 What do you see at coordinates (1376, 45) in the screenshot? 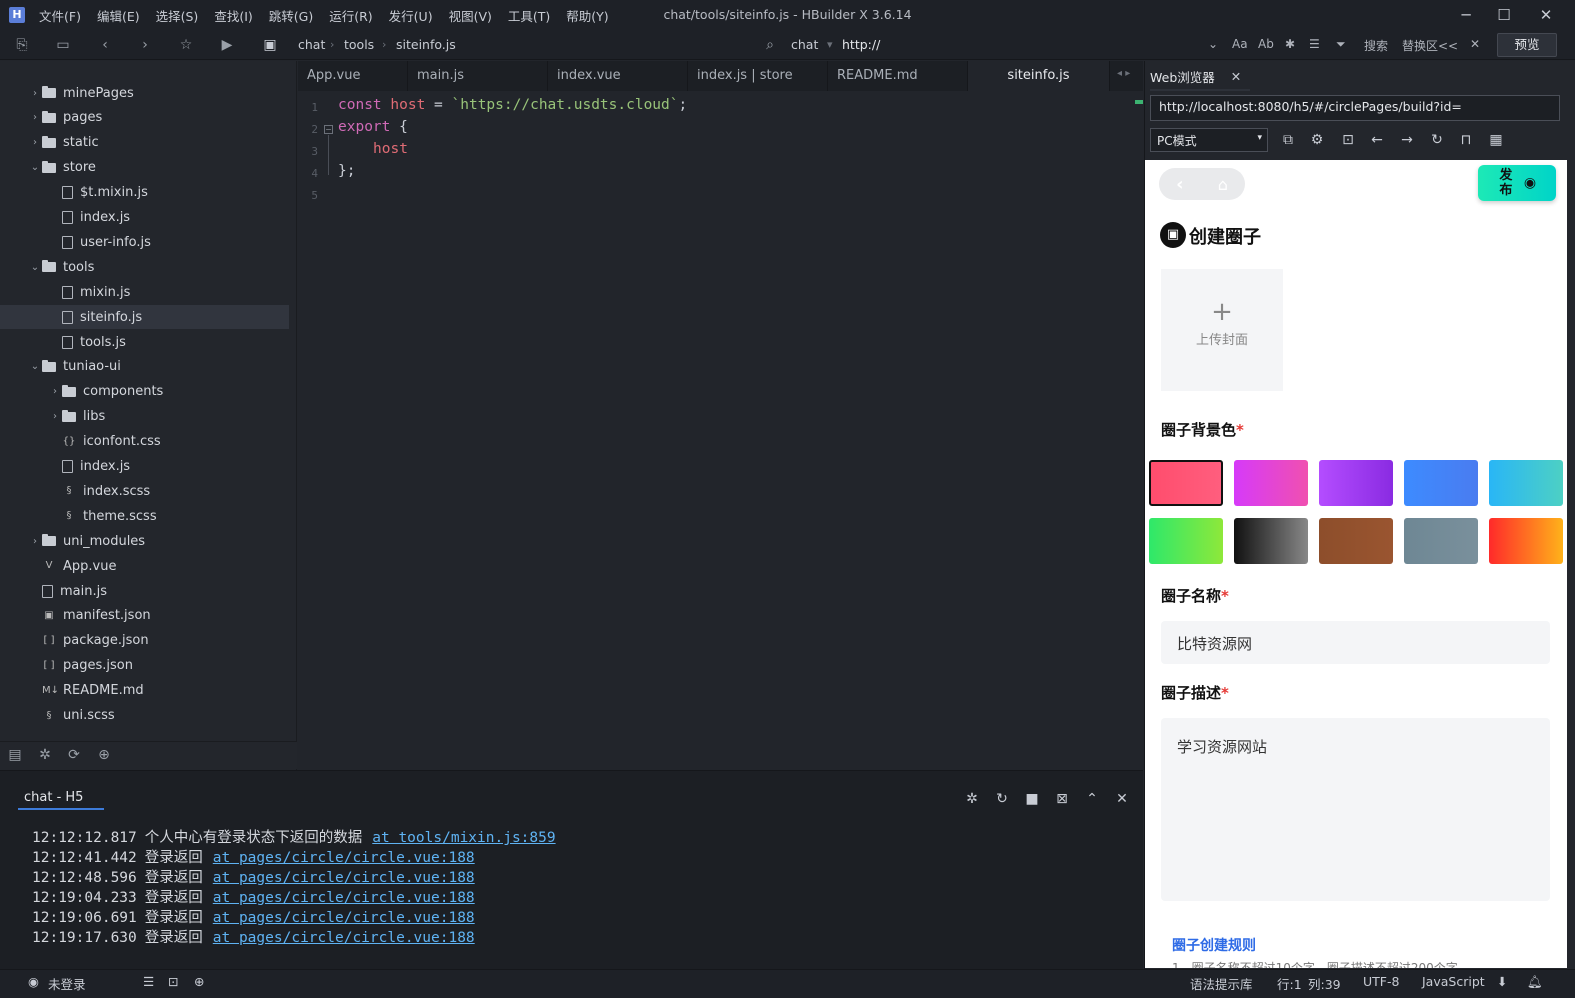
I see `search-button: 搜索` at bounding box center [1376, 45].